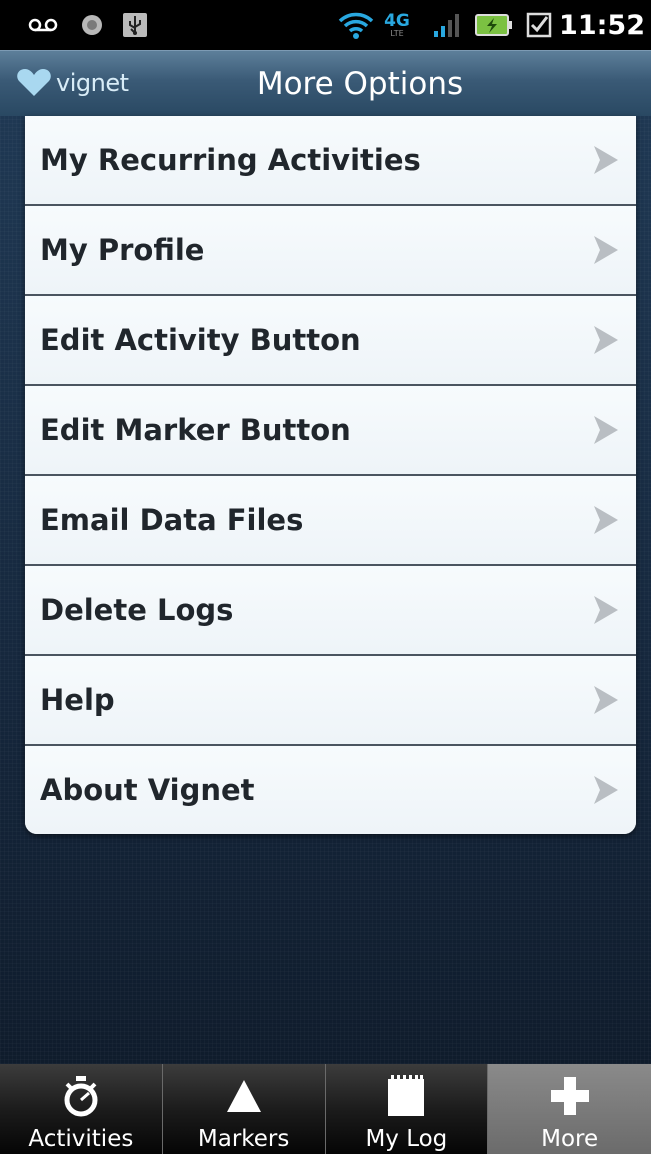  I want to click on tab-label: More, so click(570, 1139).